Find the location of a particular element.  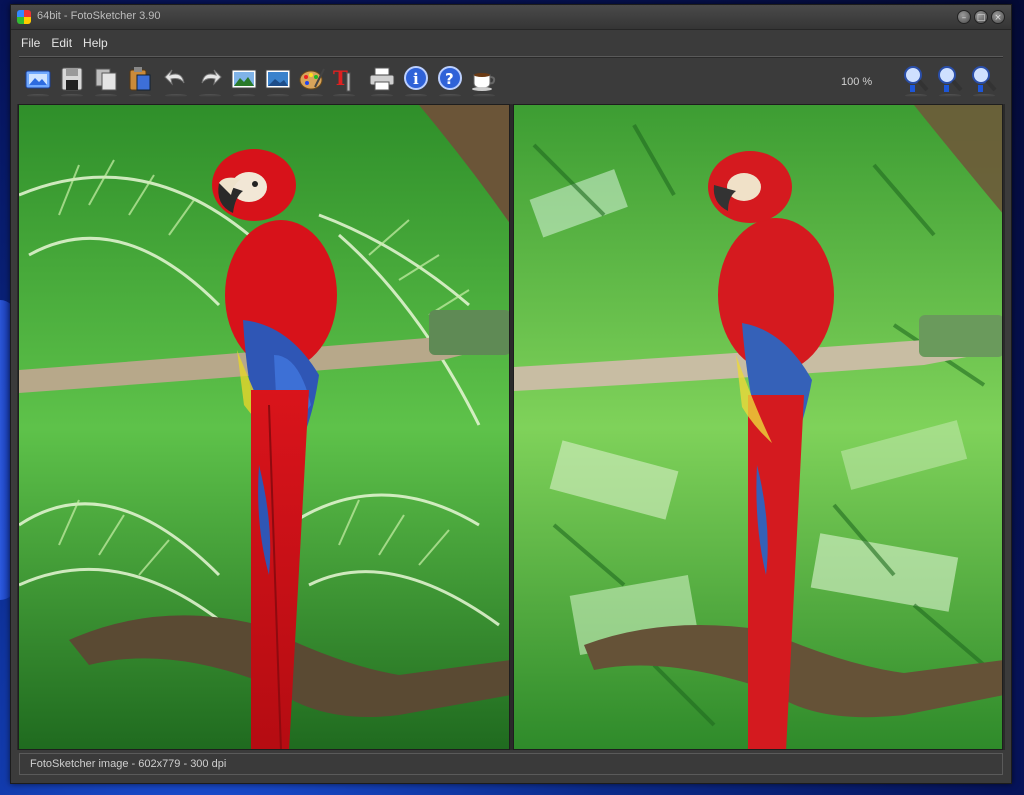

open-image-button is located at coordinates (38, 81).